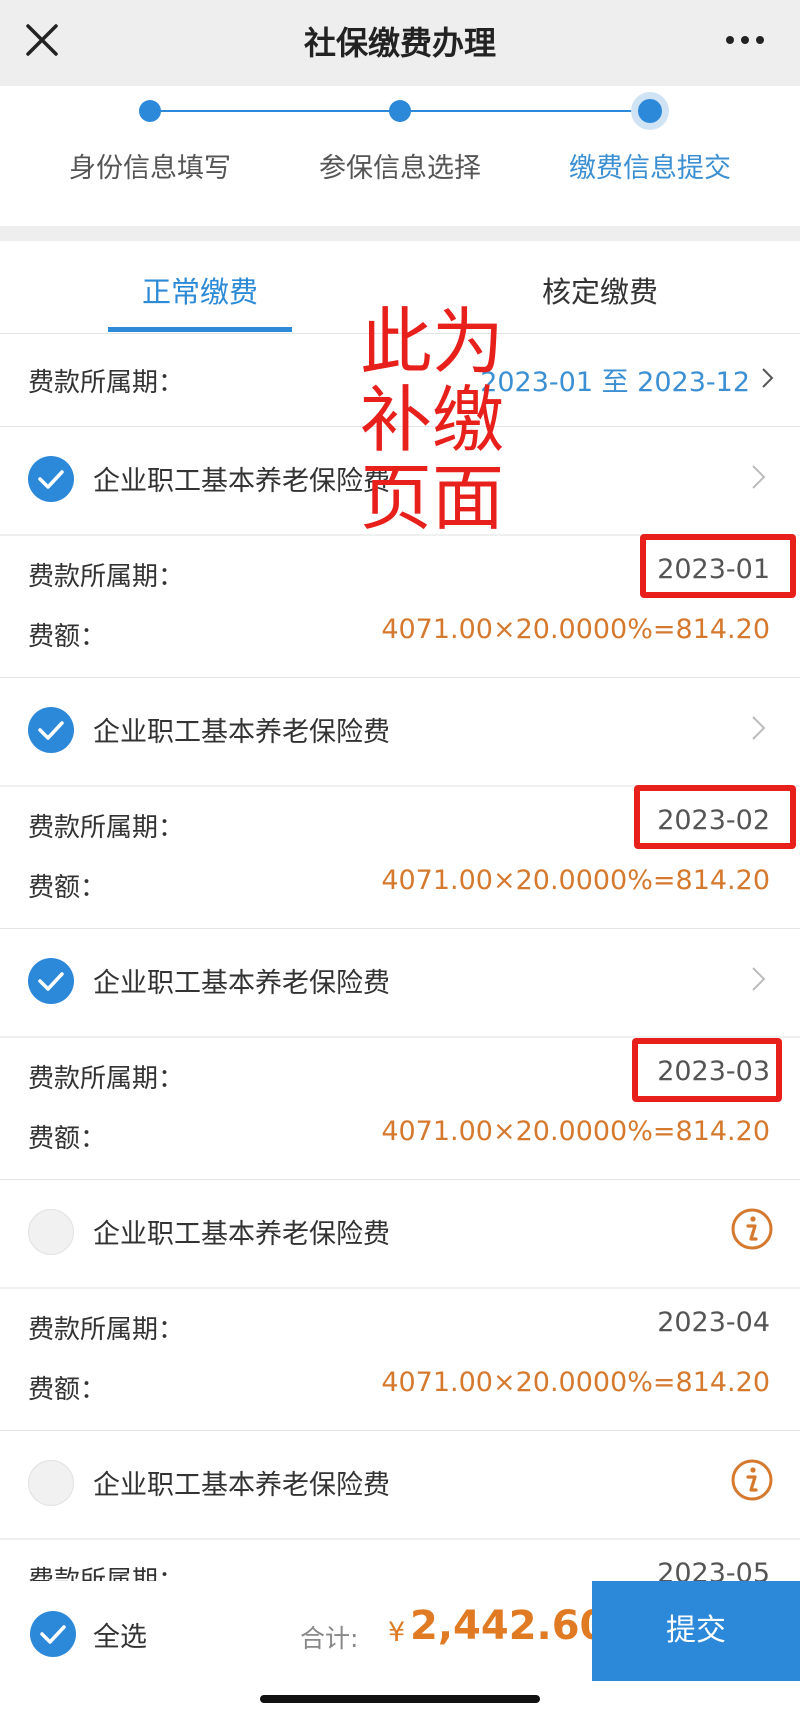 This screenshot has width=800, height=1711. Describe the element at coordinates (329, 1638) in the screenshot. I see `total-label: 合计:` at that location.